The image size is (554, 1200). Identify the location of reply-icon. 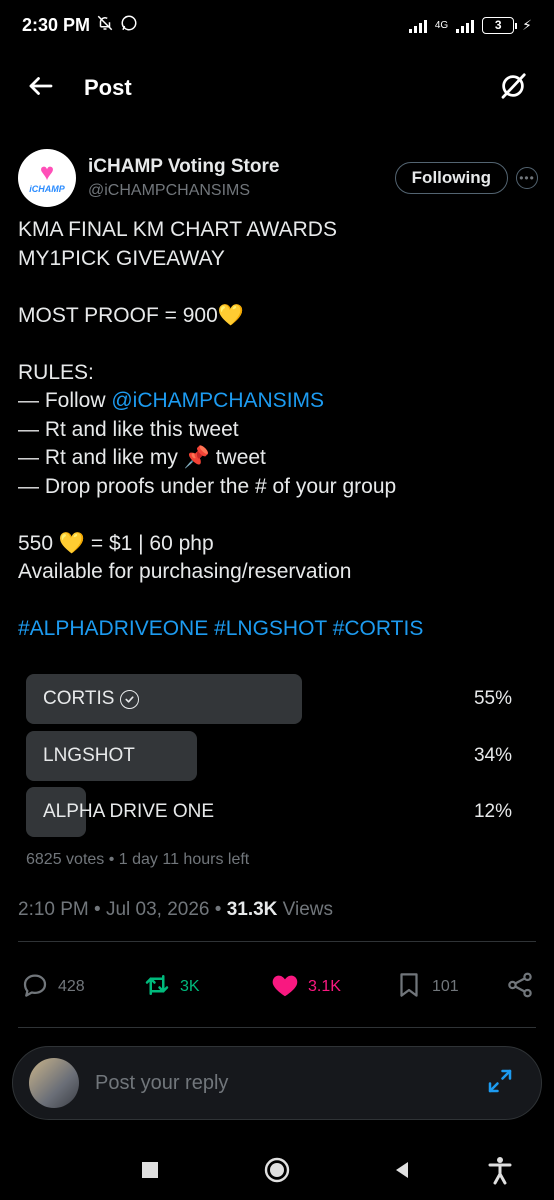
(35, 987).